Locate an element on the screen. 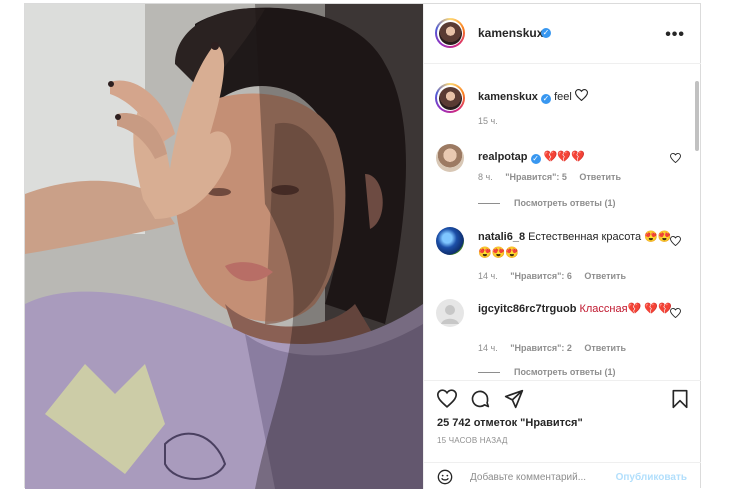 The image size is (730, 490). comment-likes: "Нравится": 2 is located at coordinates (541, 348).